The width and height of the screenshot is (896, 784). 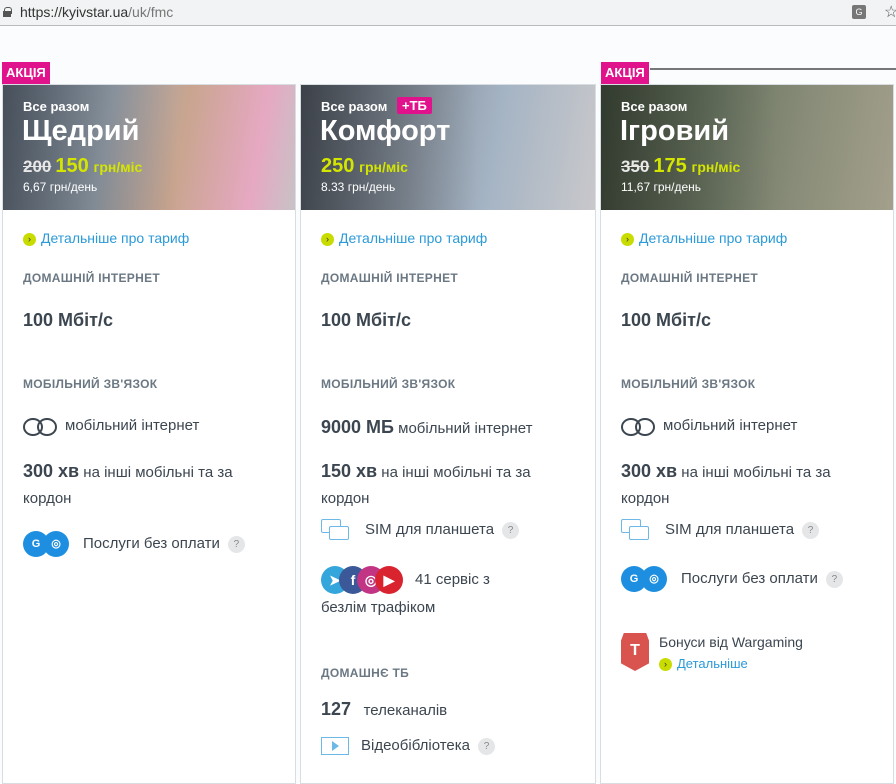 I want to click on minutes: 150 хв на інші мобільні та за кордон, so click(x=426, y=484).